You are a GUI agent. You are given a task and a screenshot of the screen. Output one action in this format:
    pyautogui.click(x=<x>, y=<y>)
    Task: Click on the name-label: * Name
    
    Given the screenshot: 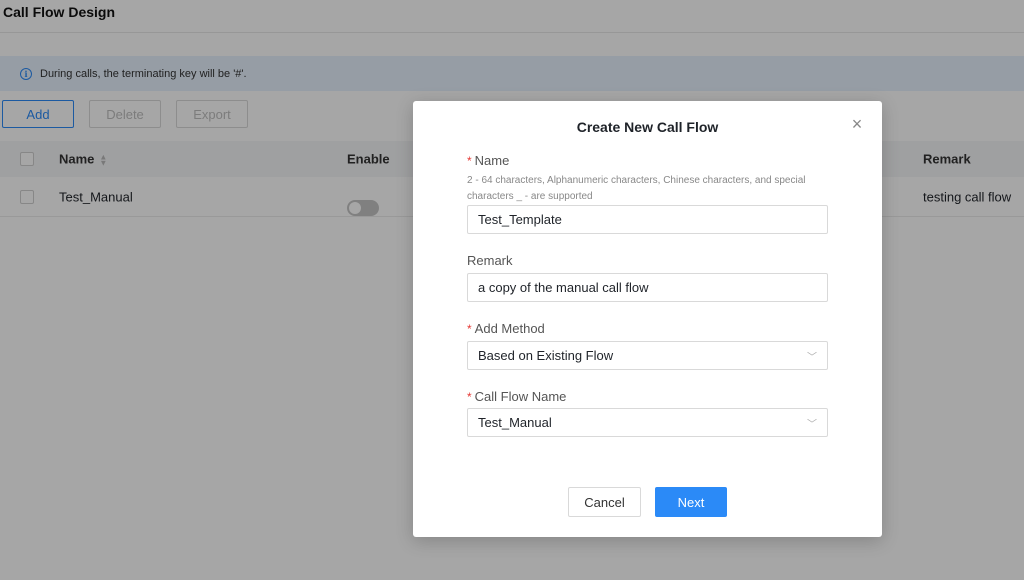 What is the action you would take?
    pyautogui.click(x=488, y=160)
    